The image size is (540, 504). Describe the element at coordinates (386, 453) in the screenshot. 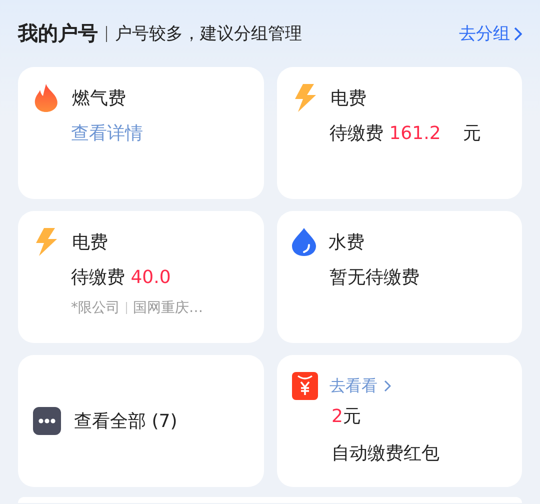

I see `promo-caption: 自动缴费红包` at that location.